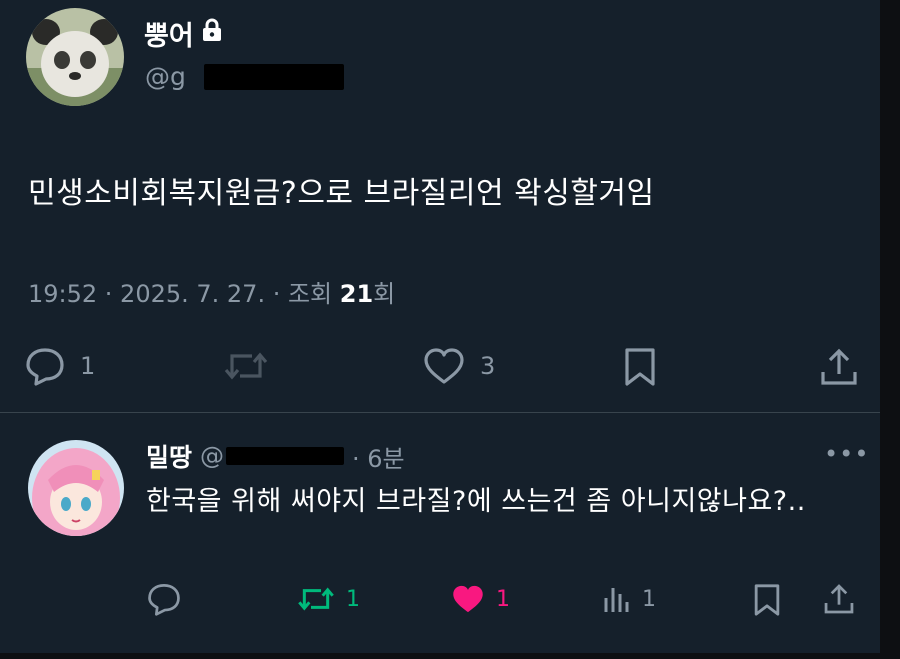  I want to click on bookmark-button, so click(640, 367).